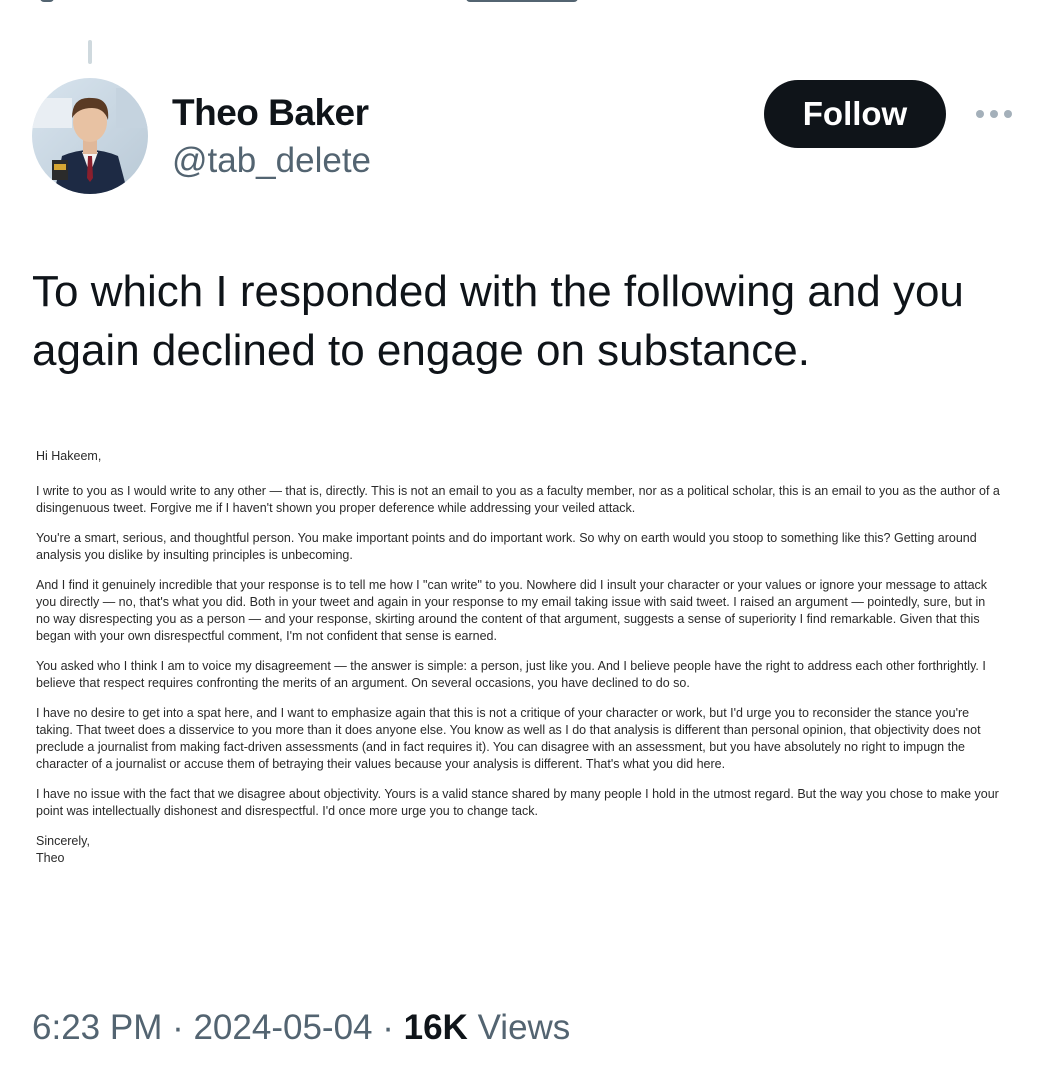 This screenshot has height=1077, width=1042. Describe the element at coordinates (271, 161) in the screenshot. I see `author-handle: @tab_delete` at that location.